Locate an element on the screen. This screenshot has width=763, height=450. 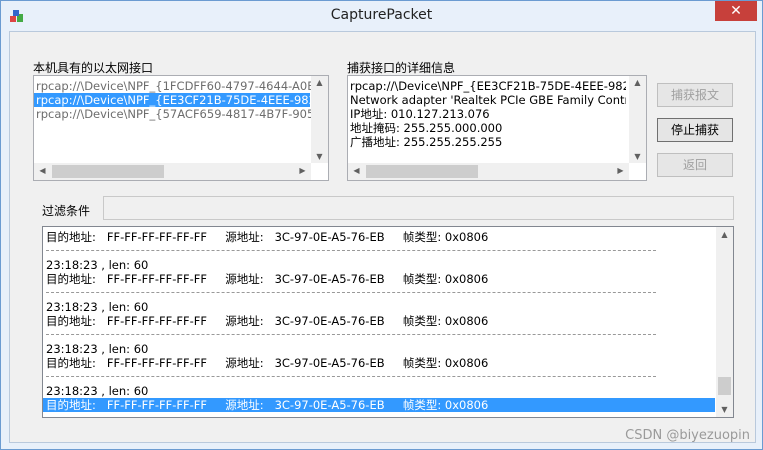
details-hscroll-thumb is located at coordinates (422, 171).